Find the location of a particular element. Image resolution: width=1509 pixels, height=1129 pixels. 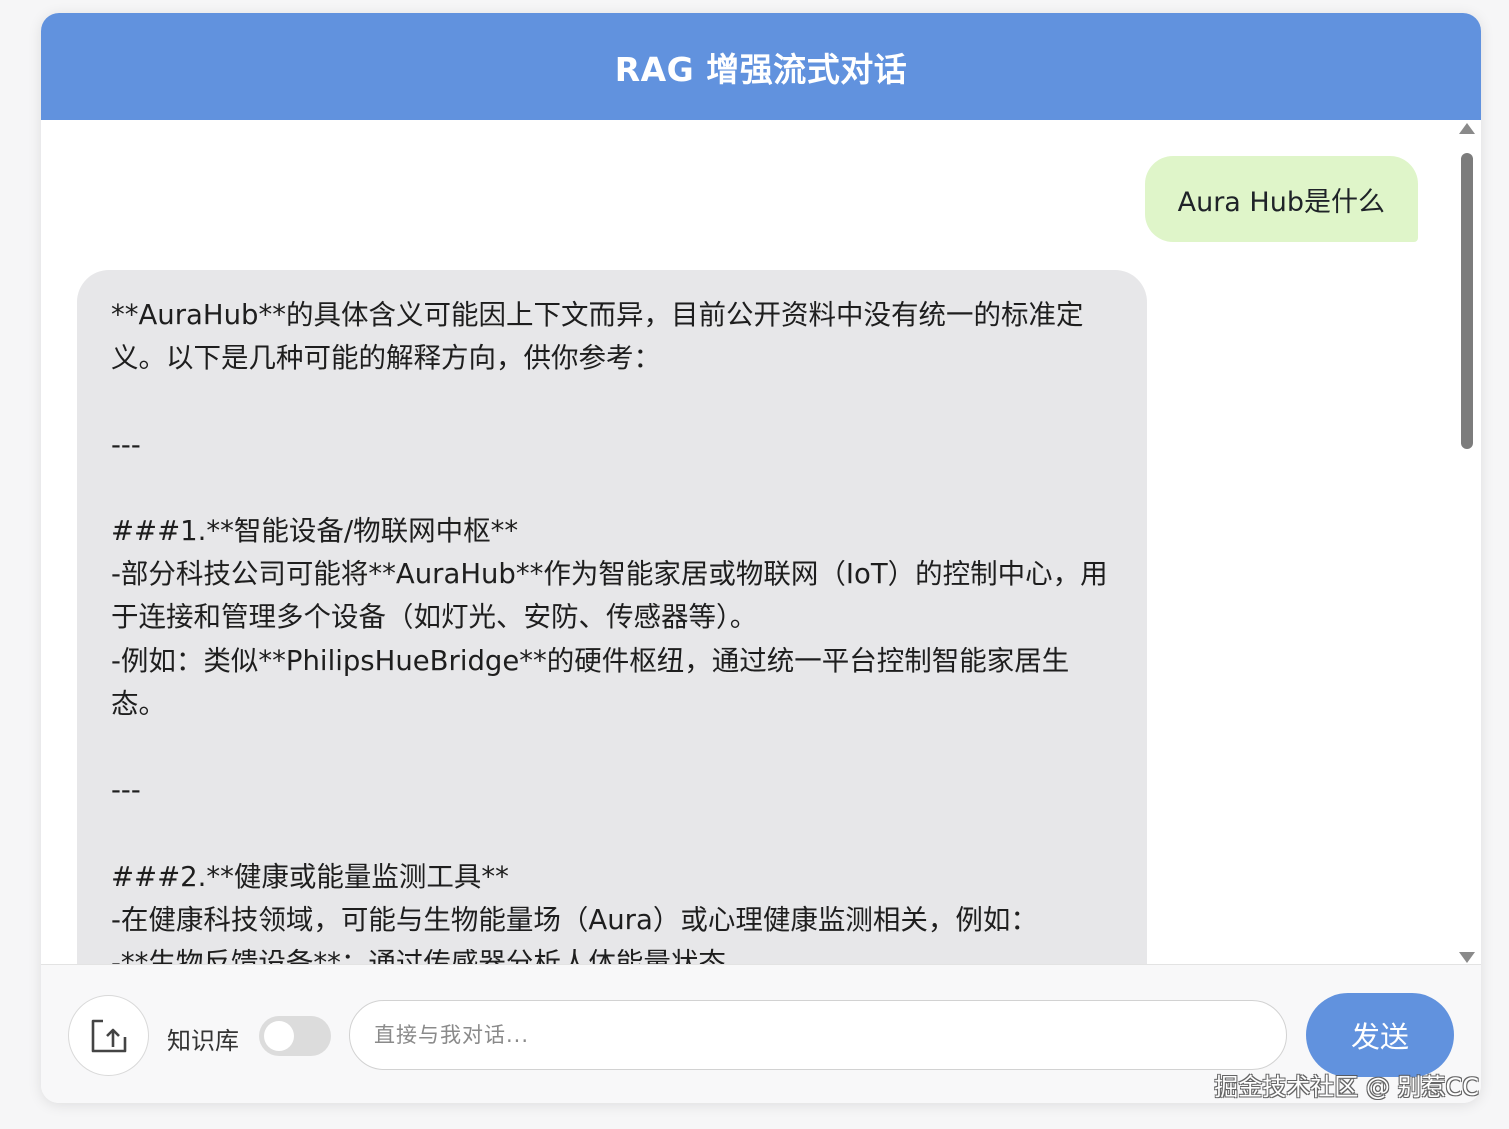

header-bar: RAG 增强流式对话 is located at coordinates (761, 66).